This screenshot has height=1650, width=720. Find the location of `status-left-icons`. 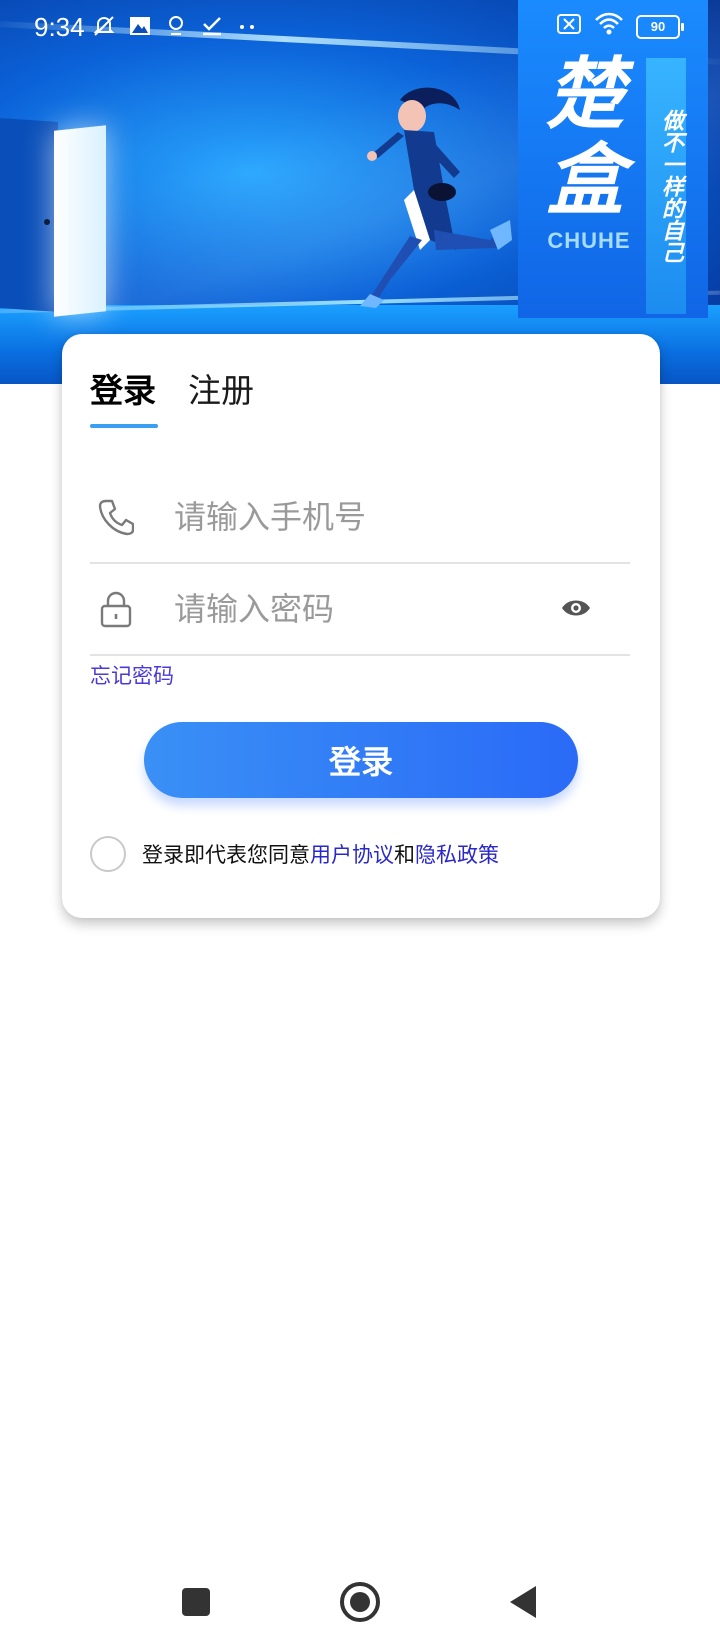

status-left-icons is located at coordinates (176, 26).